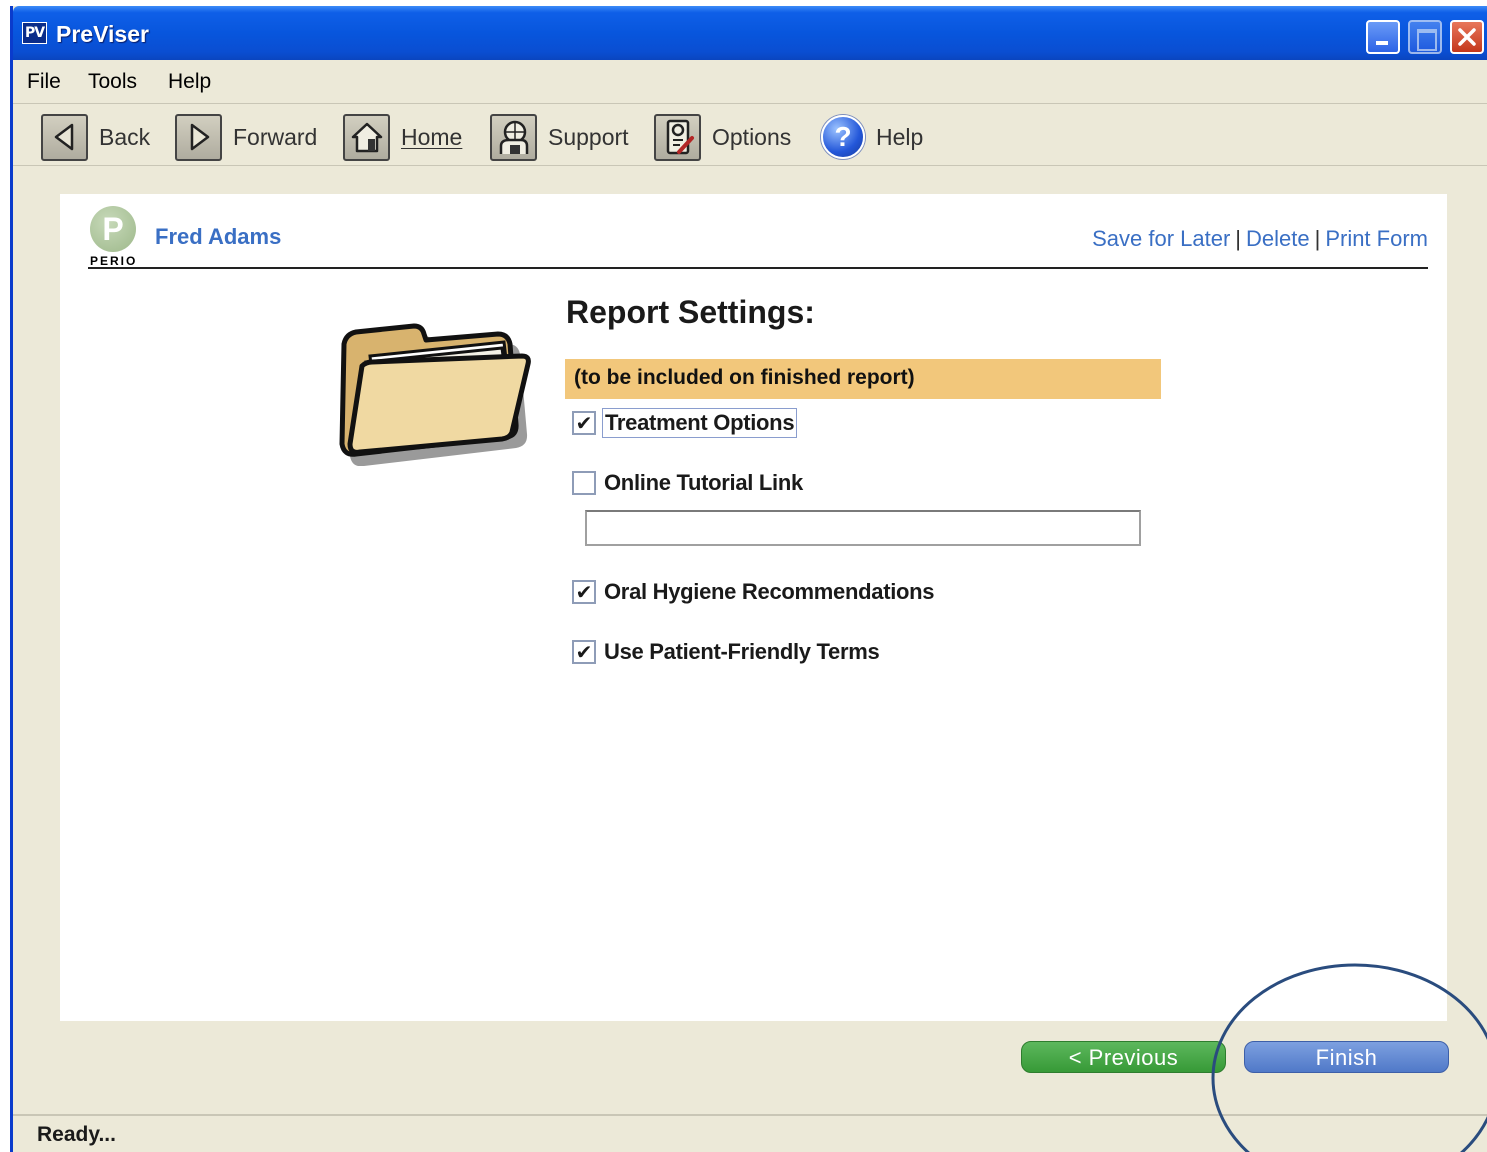 The image size is (1487, 1152). What do you see at coordinates (432, 136) in the screenshot?
I see `home-label: Home` at bounding box center [432, 136].